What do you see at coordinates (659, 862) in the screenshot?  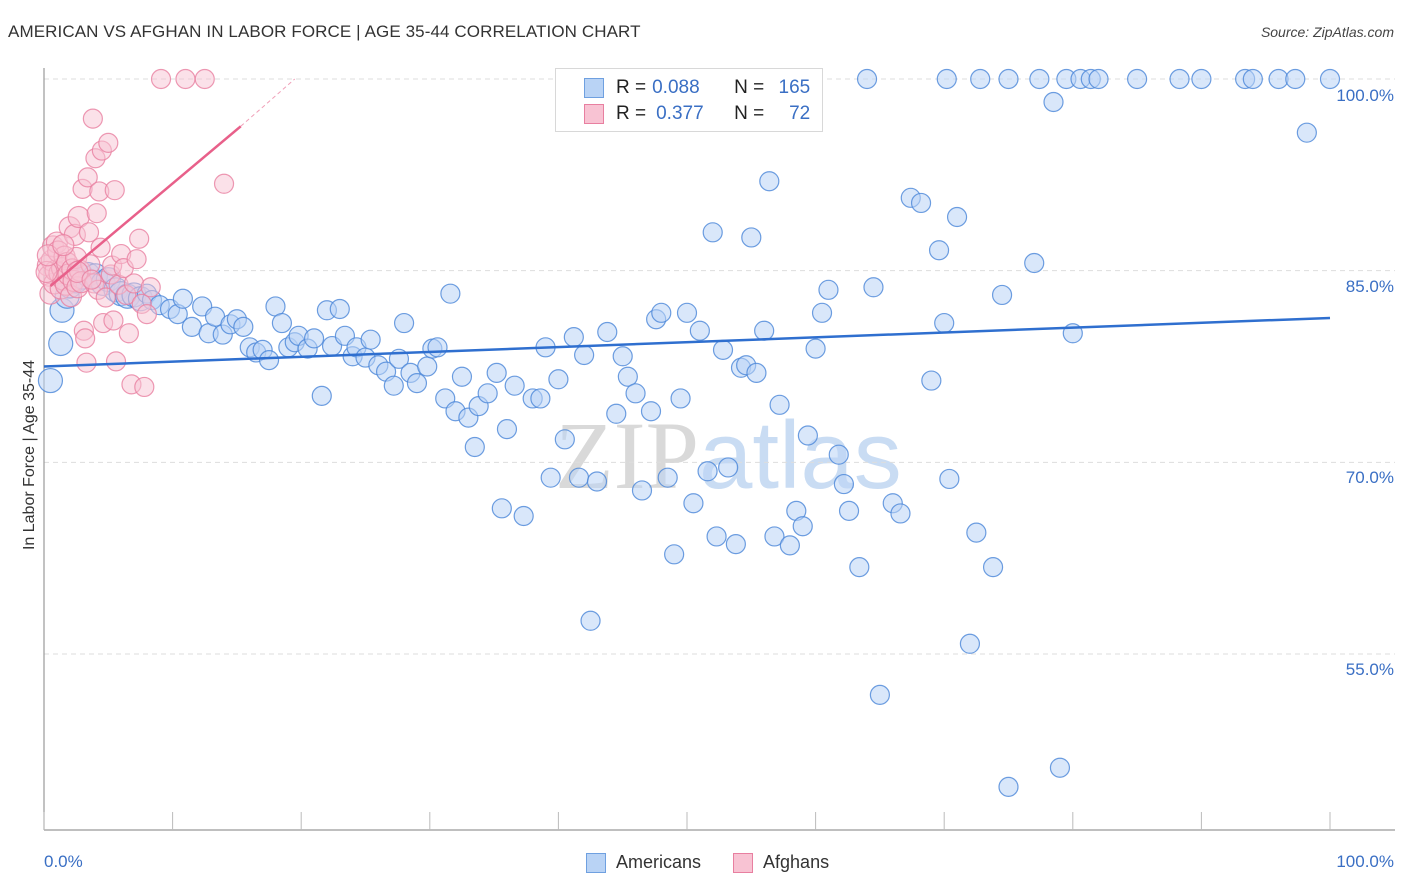 I see `legend-label: Americans` at bounding box center [659, 862].